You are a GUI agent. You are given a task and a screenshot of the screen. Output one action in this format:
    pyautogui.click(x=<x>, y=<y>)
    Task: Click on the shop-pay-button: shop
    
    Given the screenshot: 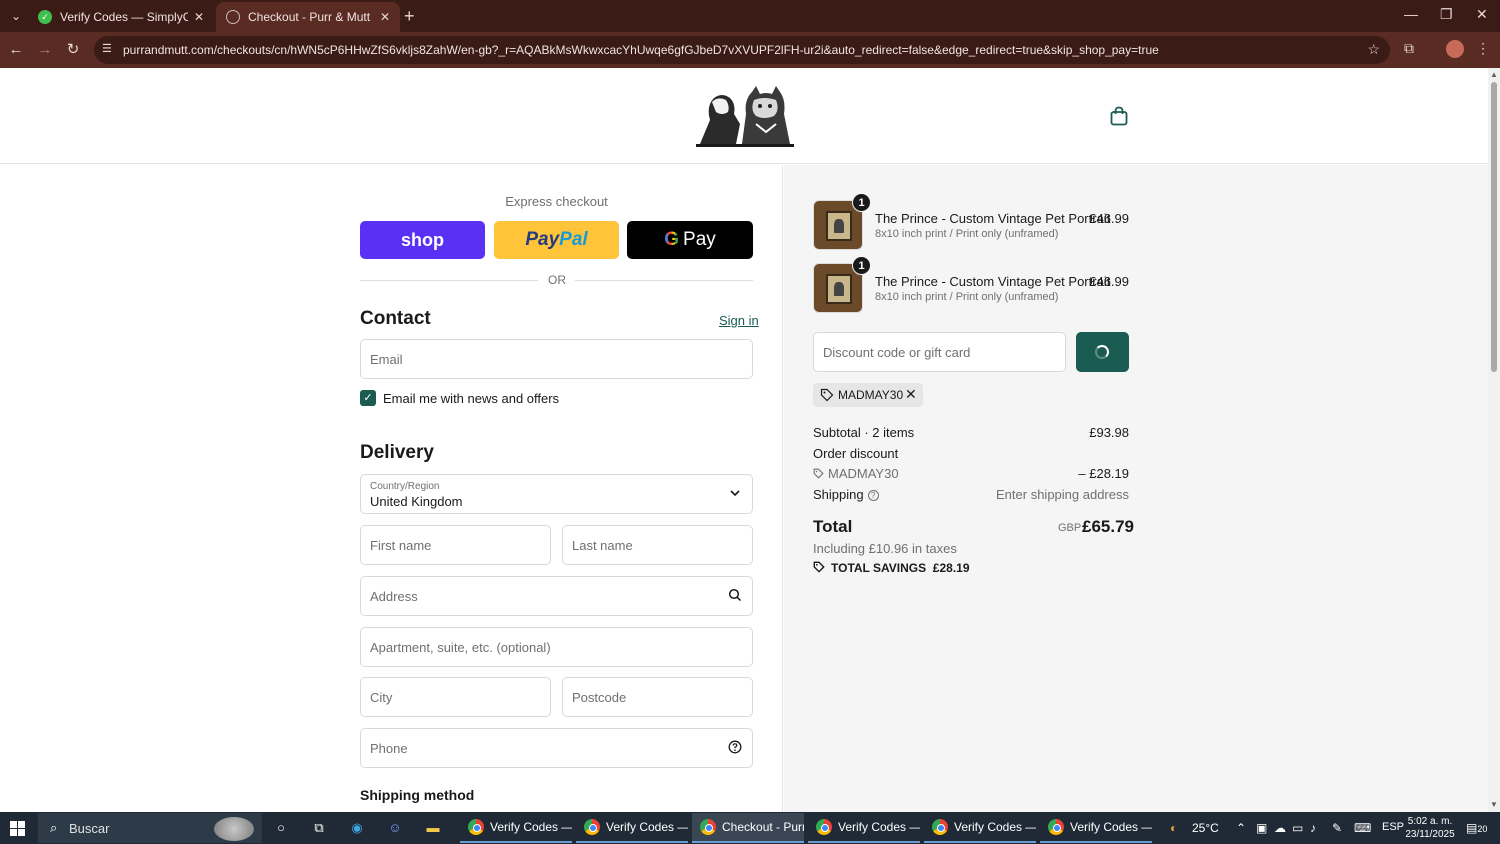 What is the action you would take?
    pyautogui.click(x=422, y=240)
    